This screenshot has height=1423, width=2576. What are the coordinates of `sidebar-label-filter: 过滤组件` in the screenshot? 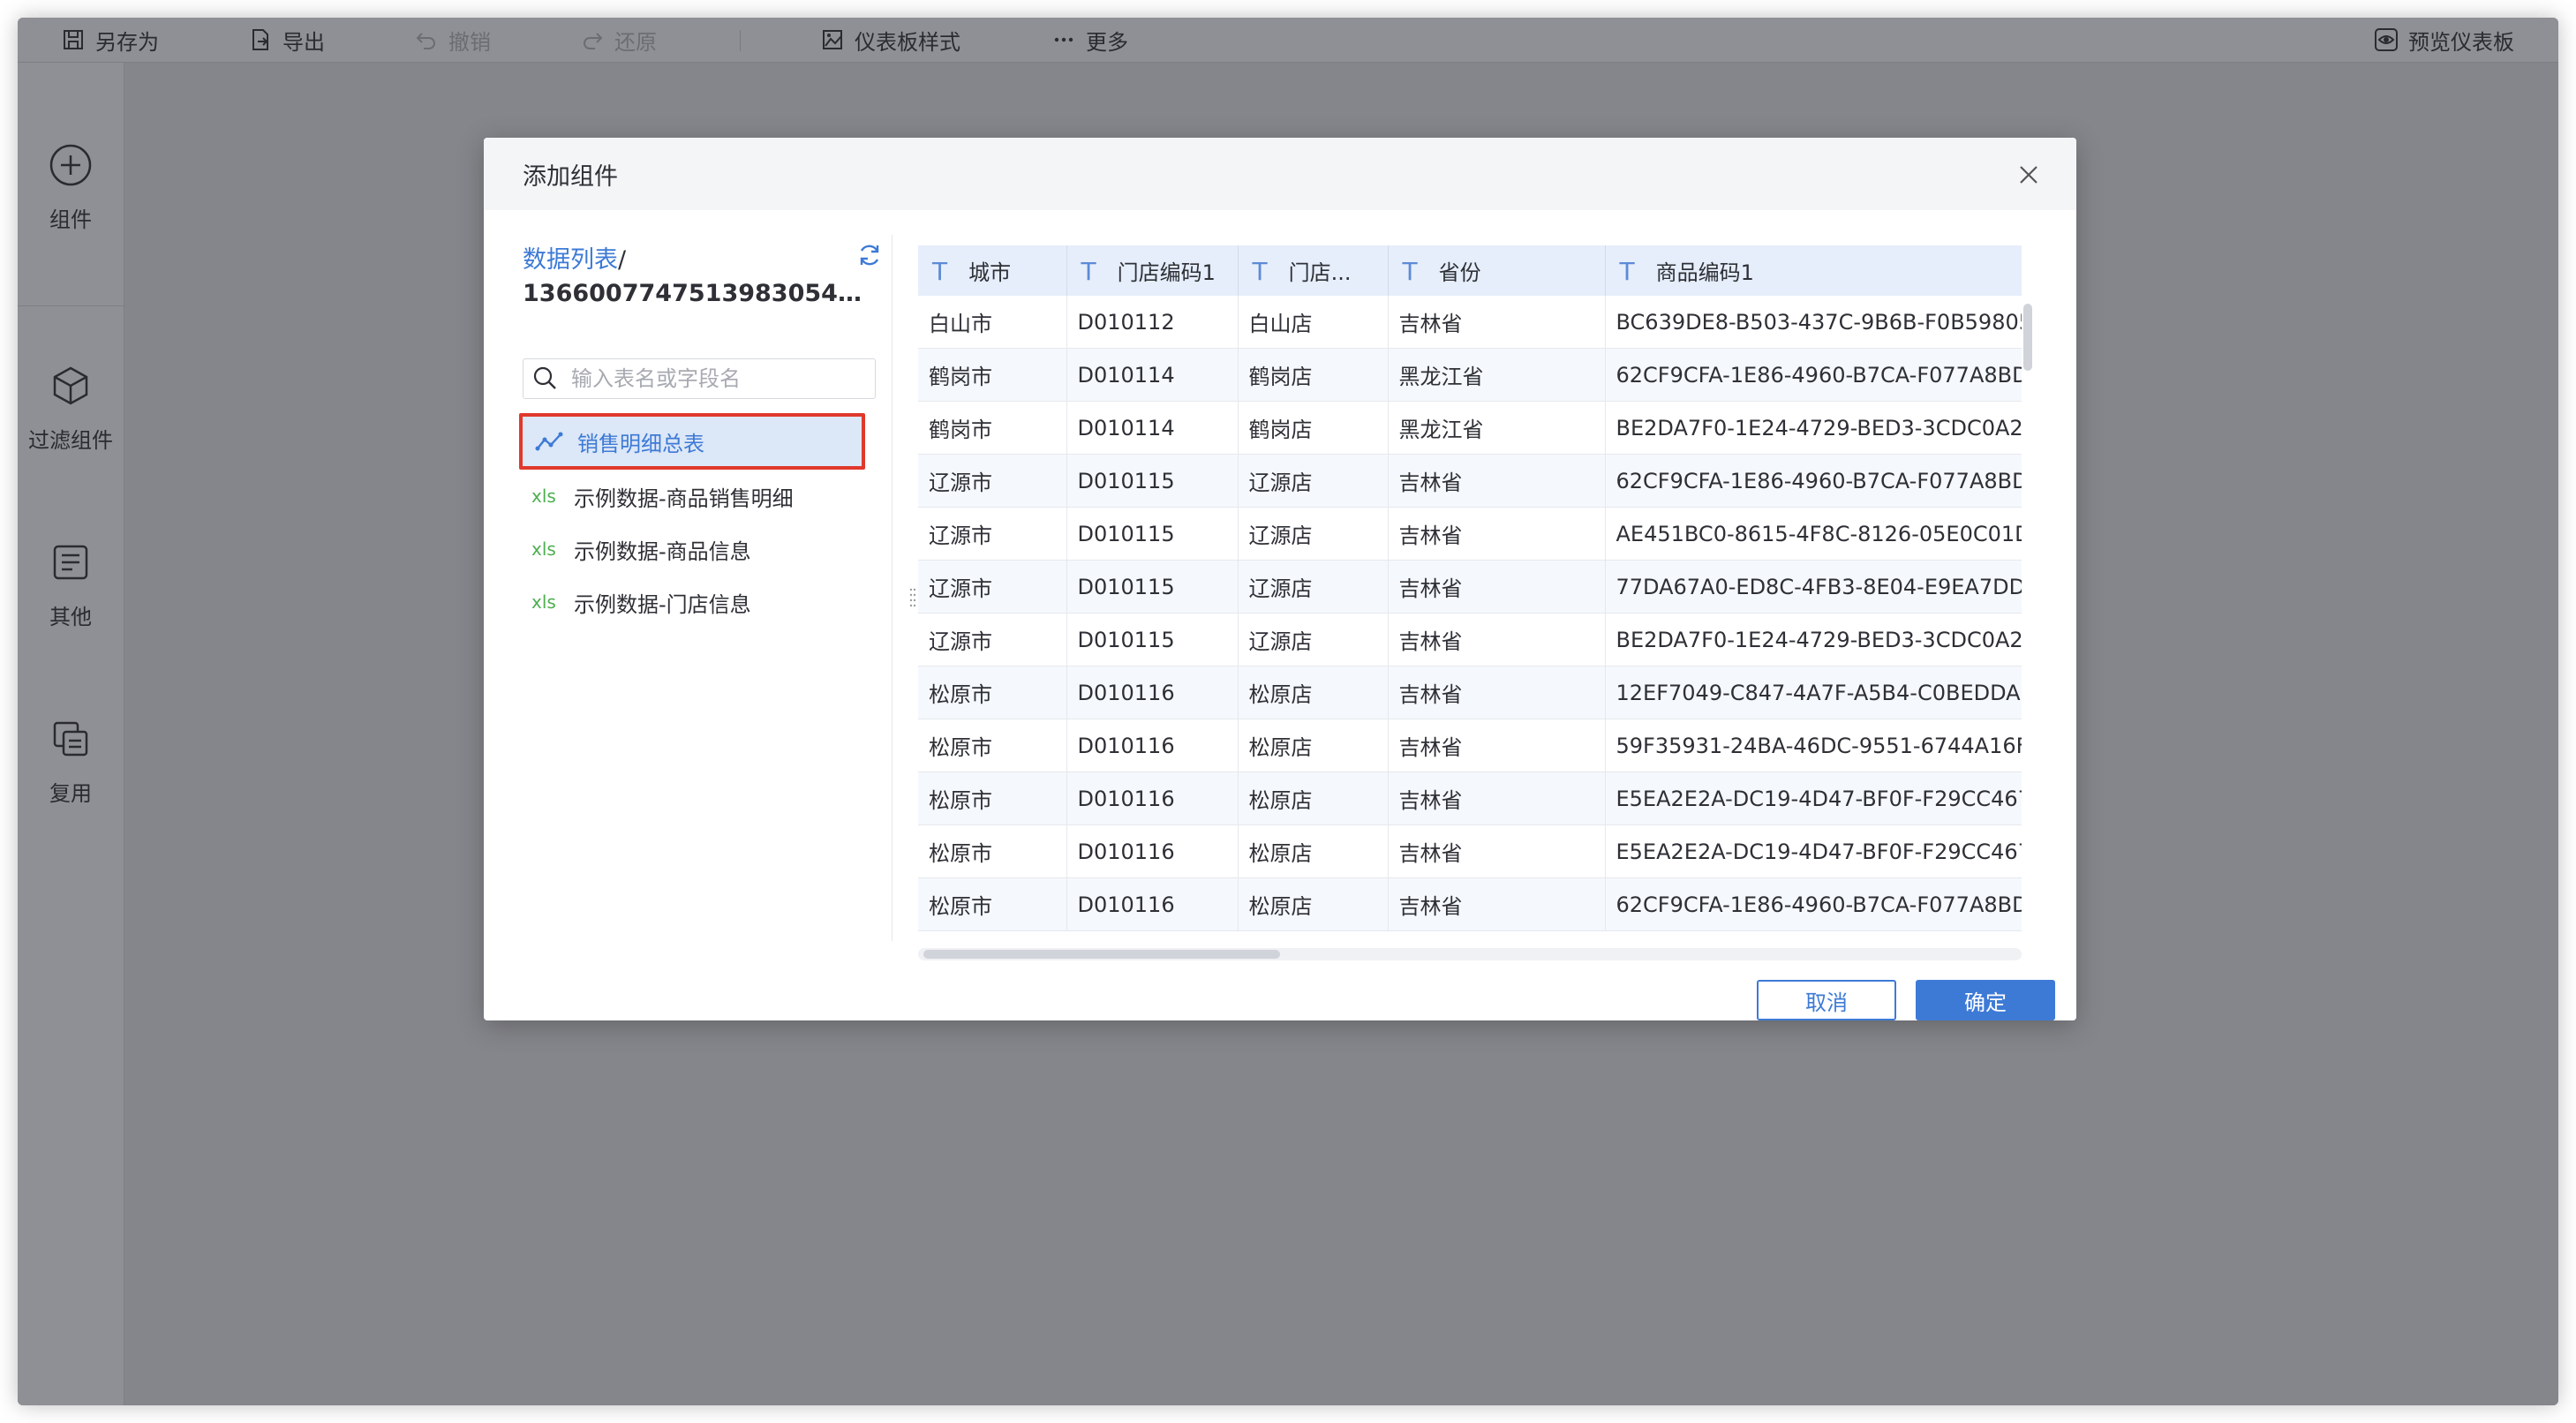 It's located at (70, 441).